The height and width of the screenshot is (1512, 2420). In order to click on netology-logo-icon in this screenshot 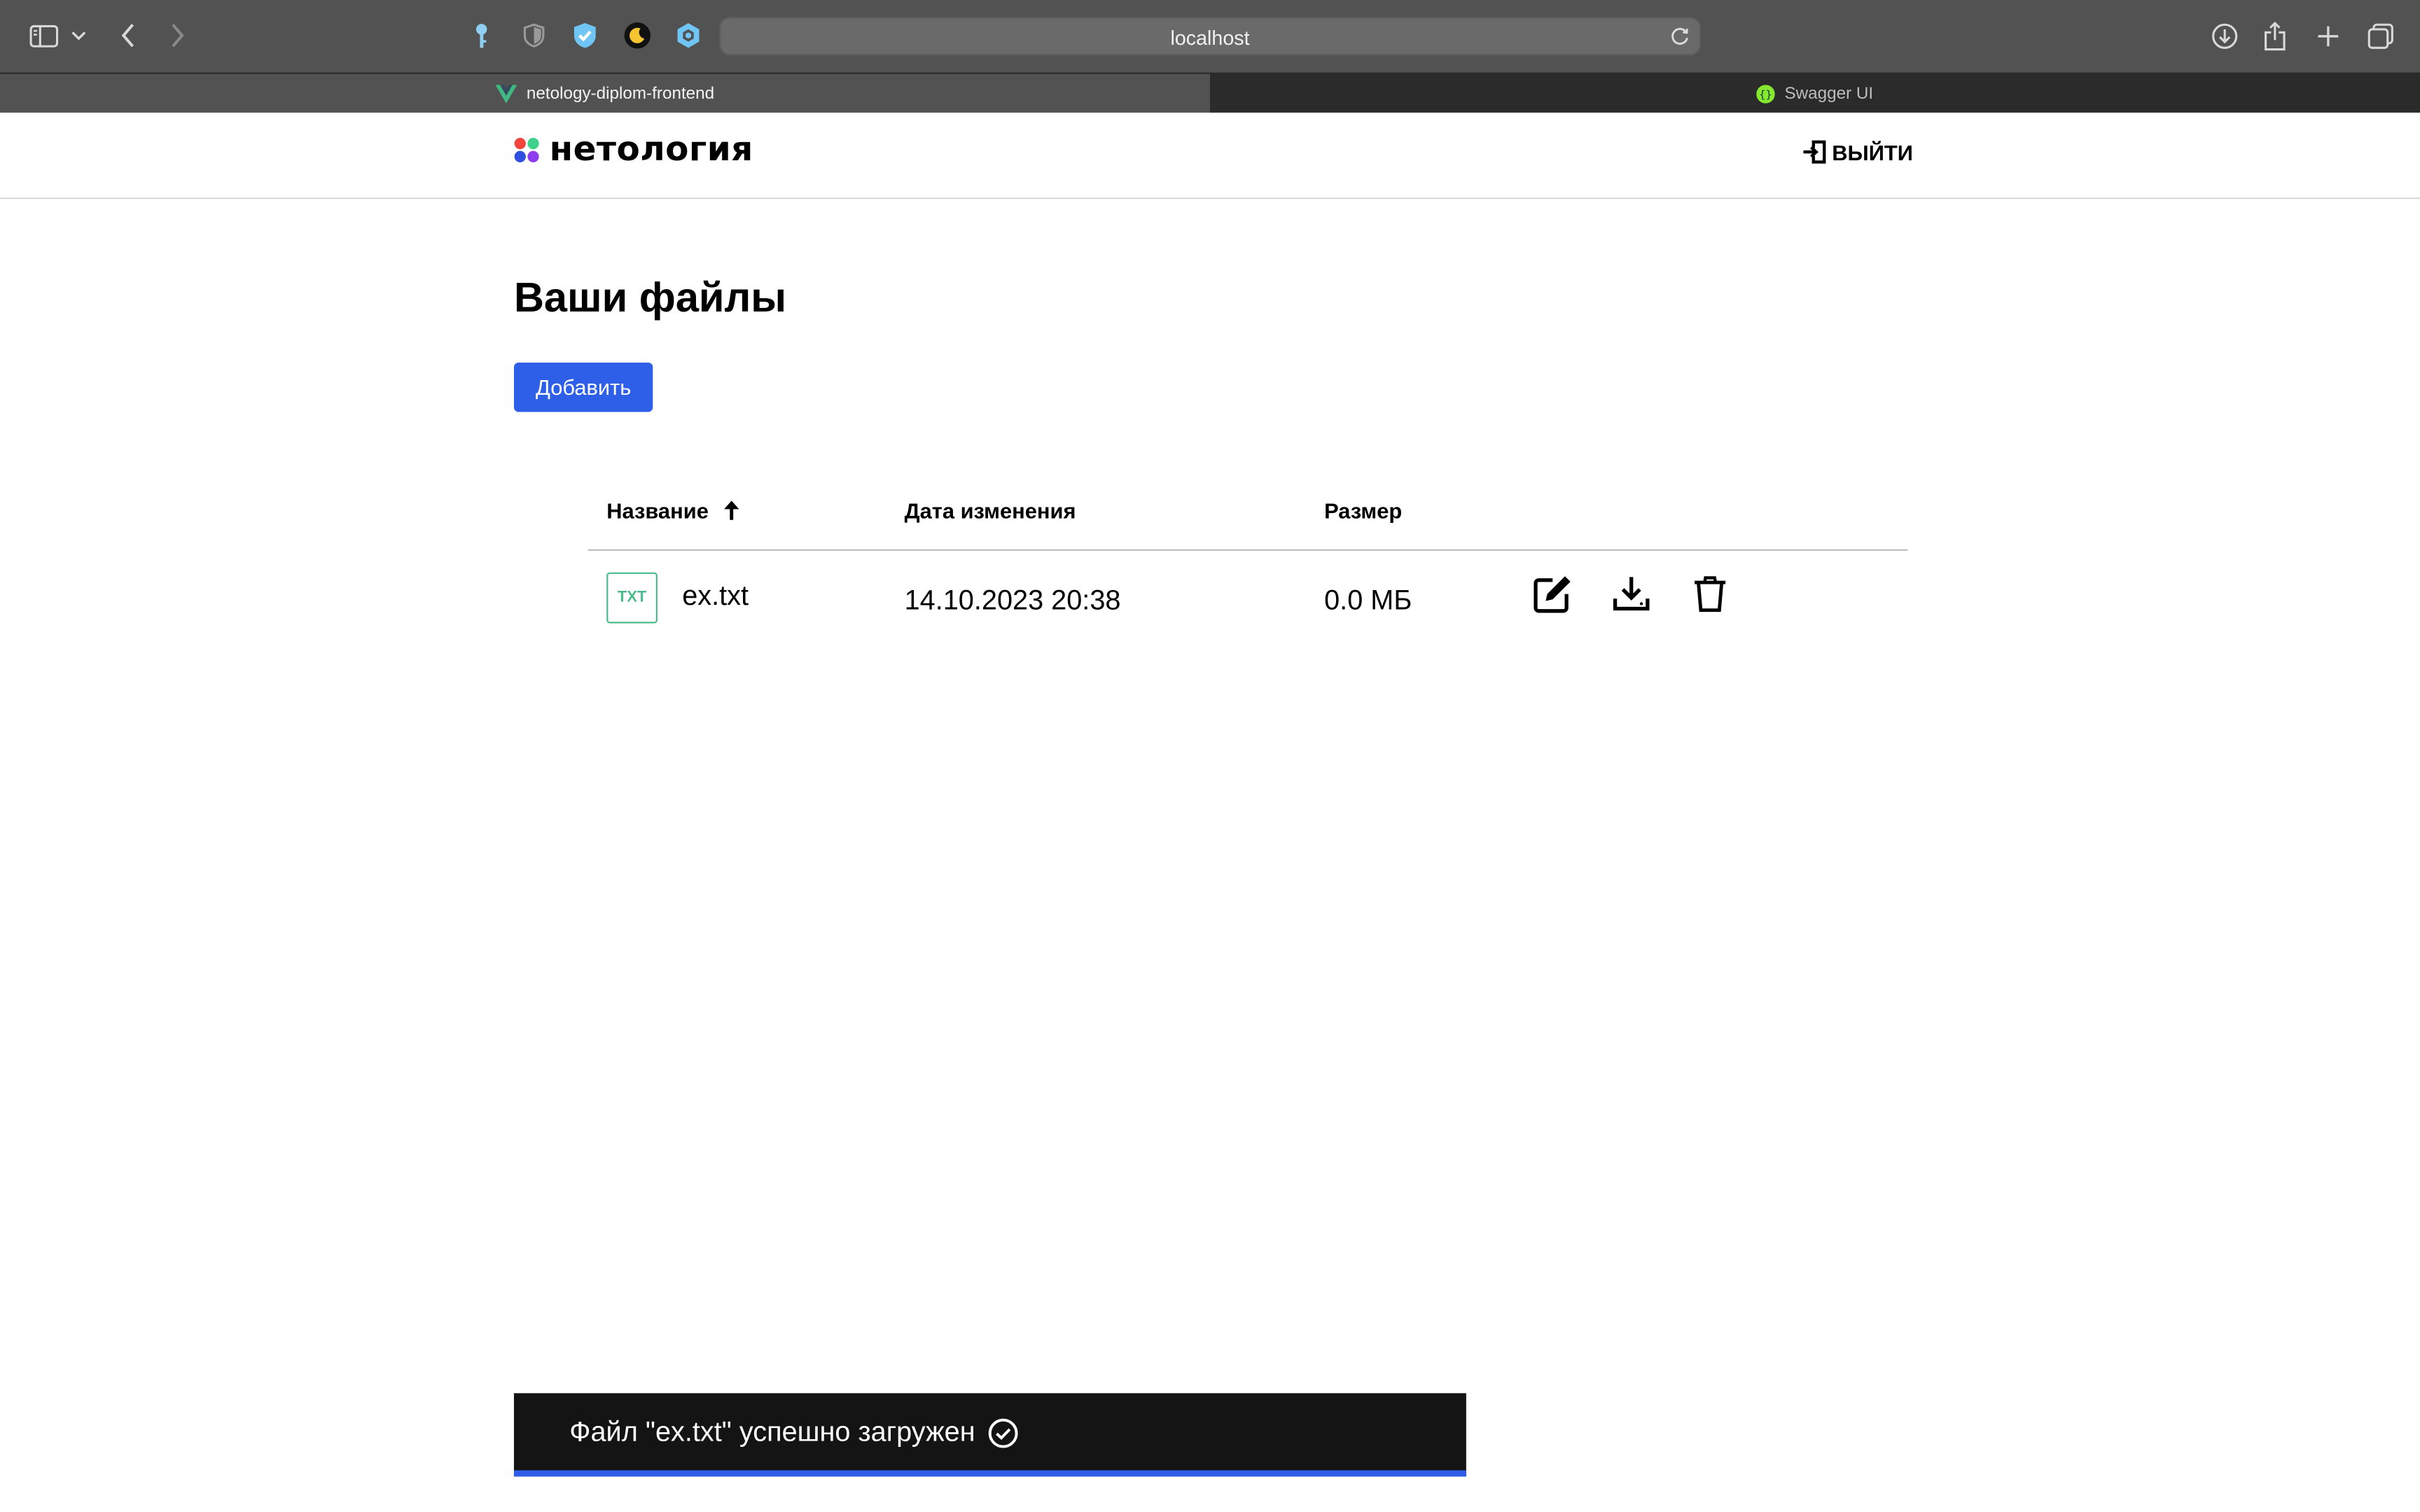, I will do `click(526, 149)`.